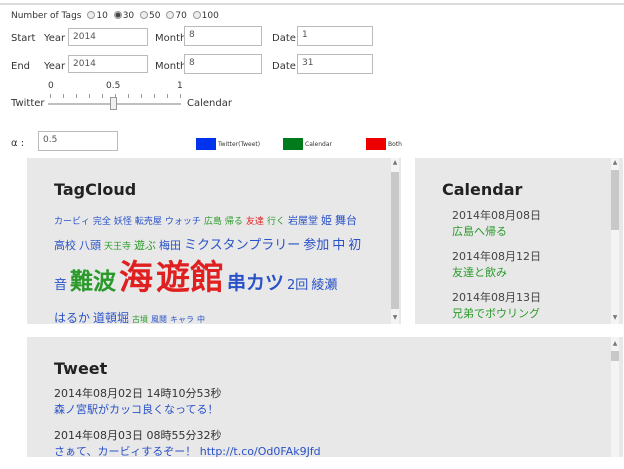 Image resolution: width=624 pixels, height=469 pixels. I want to click on tag: 岩屋堂, so click(303, 221).